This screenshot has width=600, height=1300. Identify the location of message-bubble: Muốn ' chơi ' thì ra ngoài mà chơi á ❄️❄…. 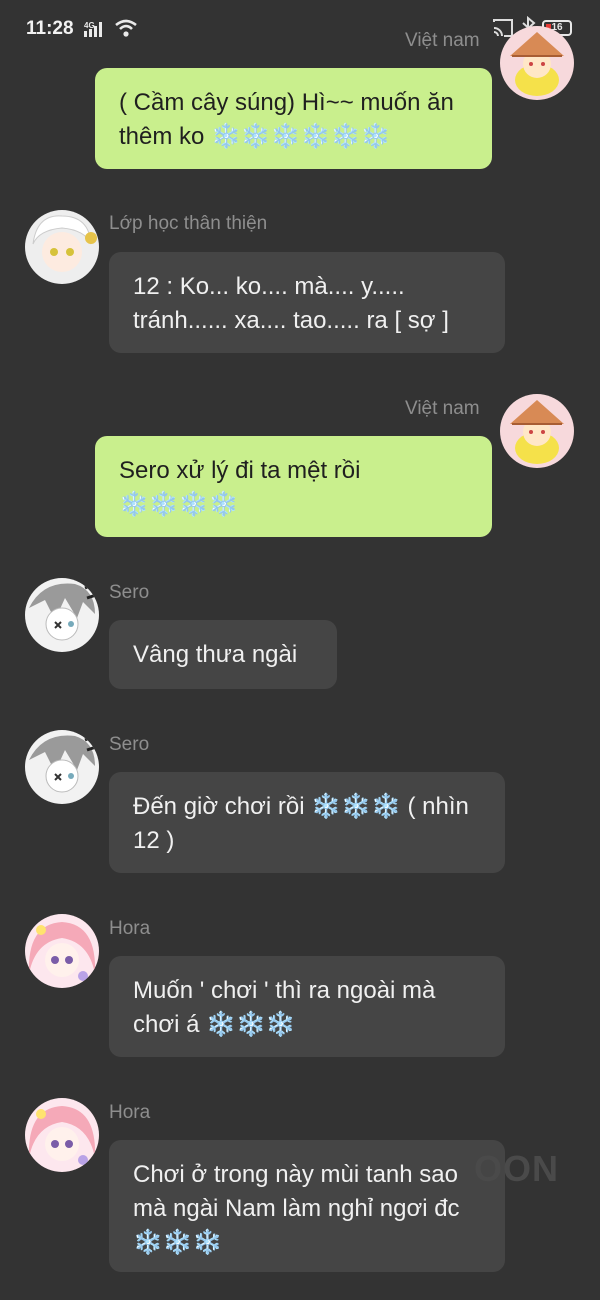
(307, 1006).